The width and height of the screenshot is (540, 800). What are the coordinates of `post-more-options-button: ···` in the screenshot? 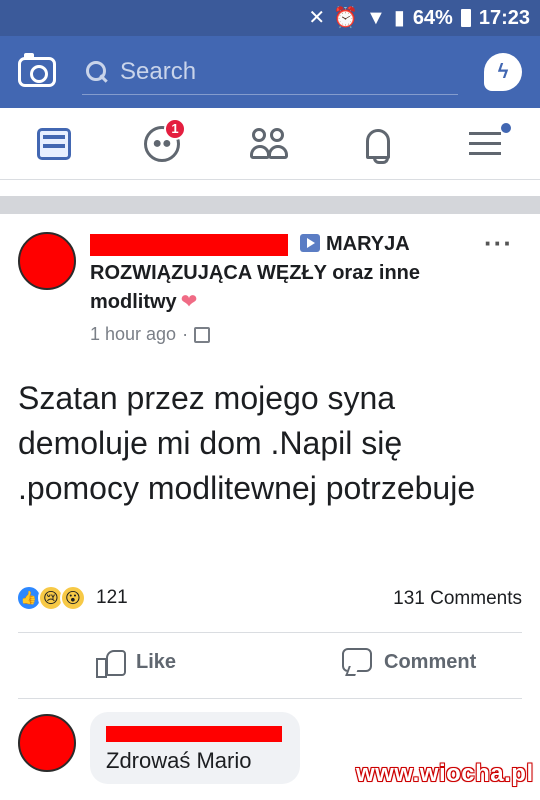 It's located at (498, 243).